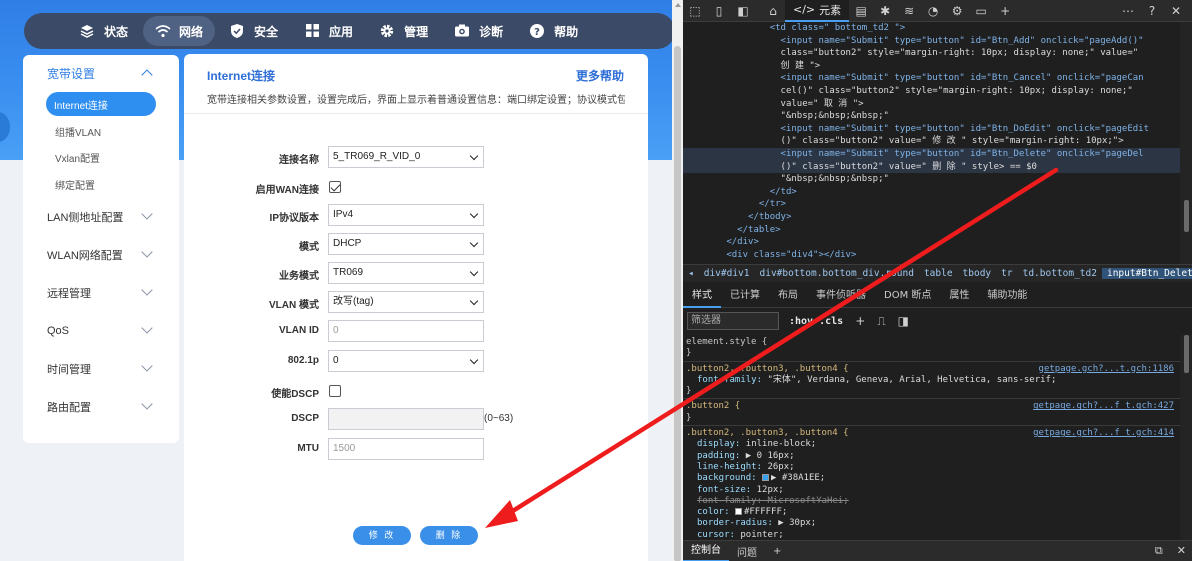 The width and height of the screenshot is (1192, 561). I want to click on enable-dscp-checkbox, so click(335, 391).